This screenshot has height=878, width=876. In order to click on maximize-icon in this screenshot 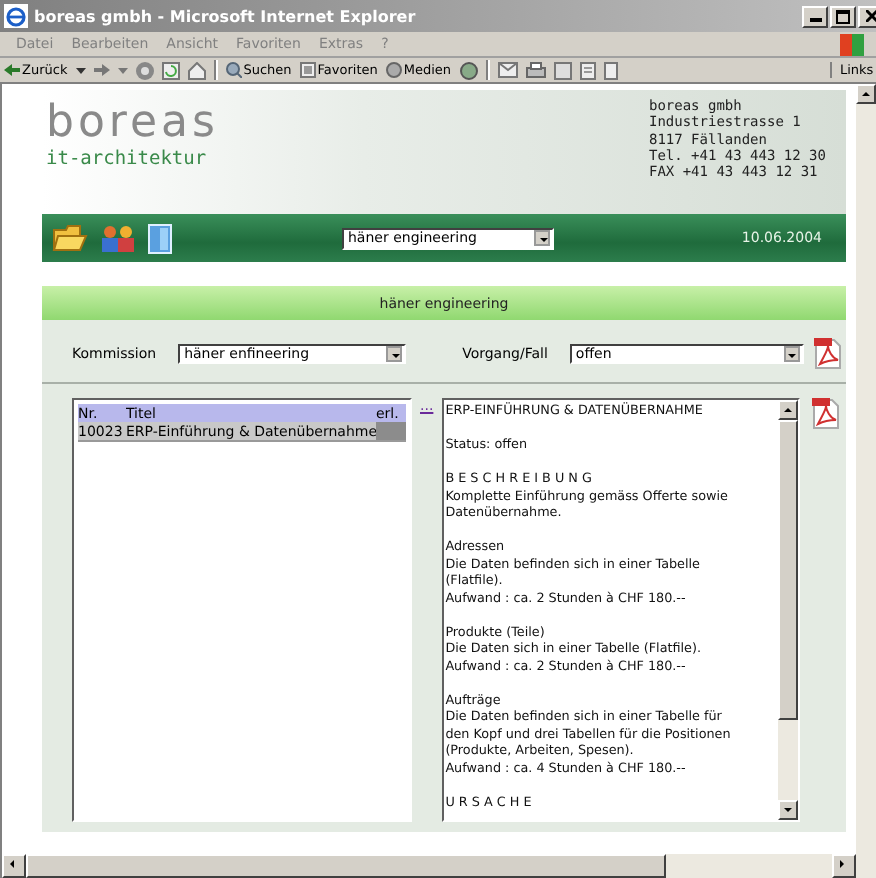, I will do `click(843, 16)`.